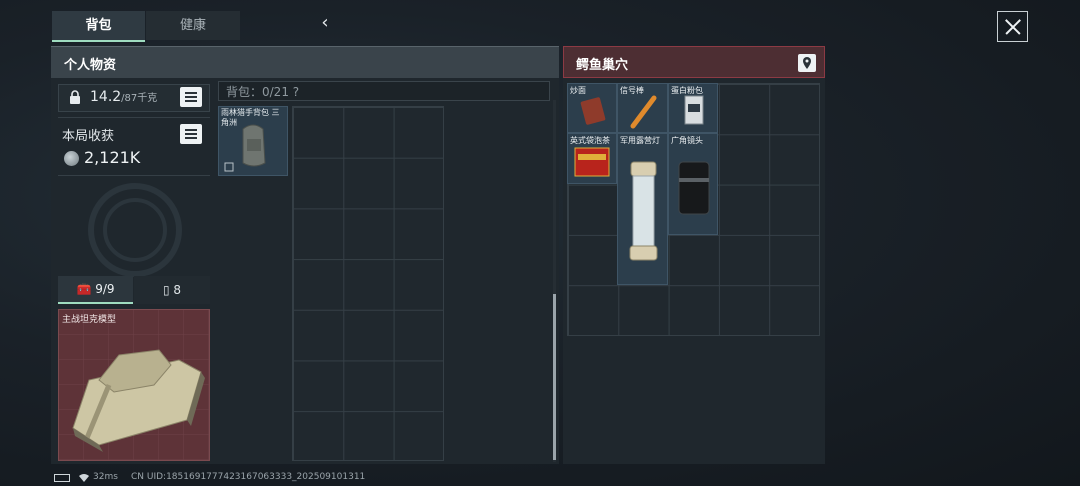 The image size is (1080, 486). I want to click on tank-model-icon, so click(134, 385).